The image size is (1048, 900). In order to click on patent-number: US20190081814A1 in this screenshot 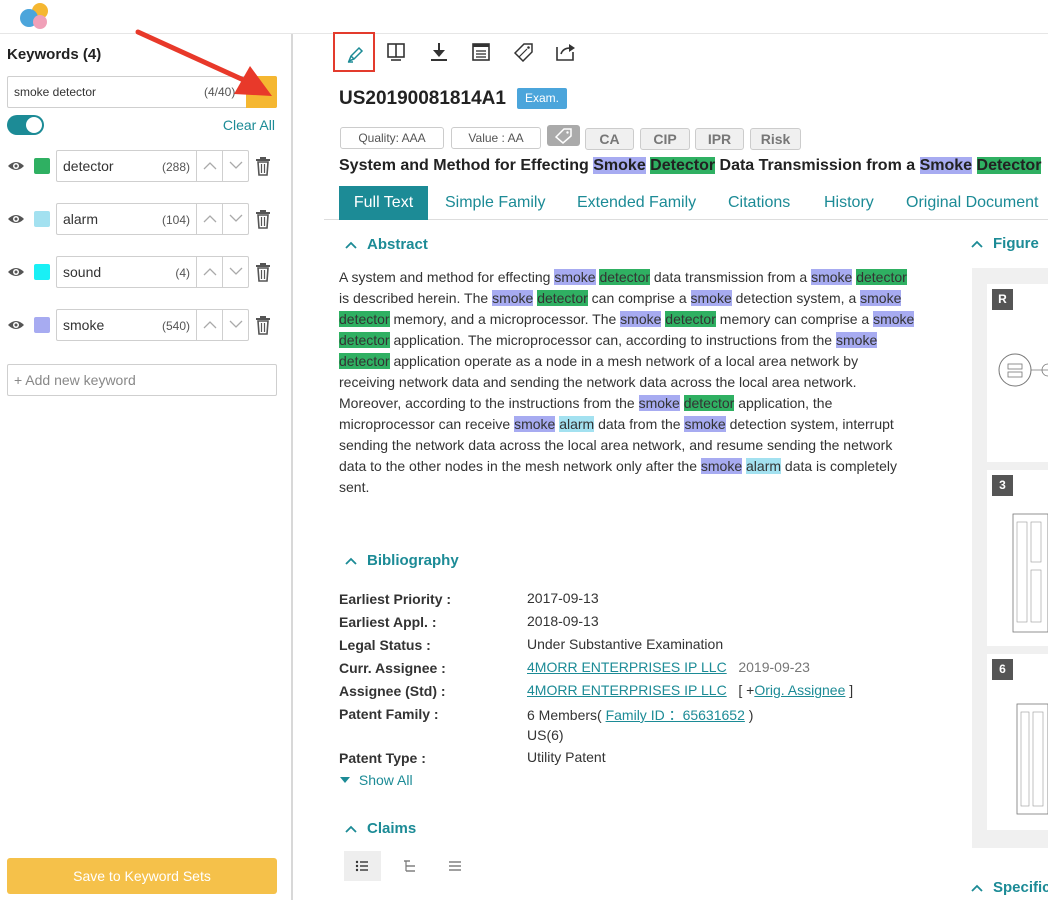, I will do `click(422, 98)`.